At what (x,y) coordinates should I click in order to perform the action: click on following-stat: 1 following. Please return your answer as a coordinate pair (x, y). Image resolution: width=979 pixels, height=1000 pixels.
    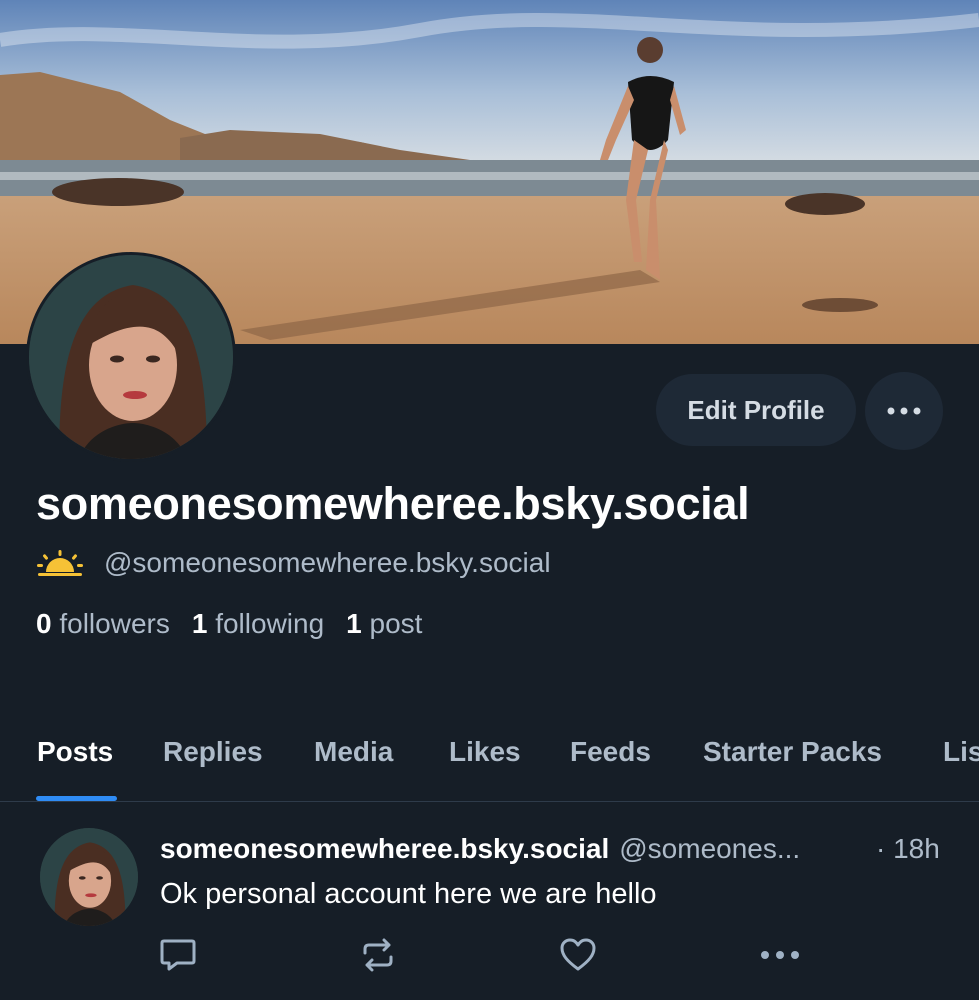
    Looking at the image, I should click on (258, 624).